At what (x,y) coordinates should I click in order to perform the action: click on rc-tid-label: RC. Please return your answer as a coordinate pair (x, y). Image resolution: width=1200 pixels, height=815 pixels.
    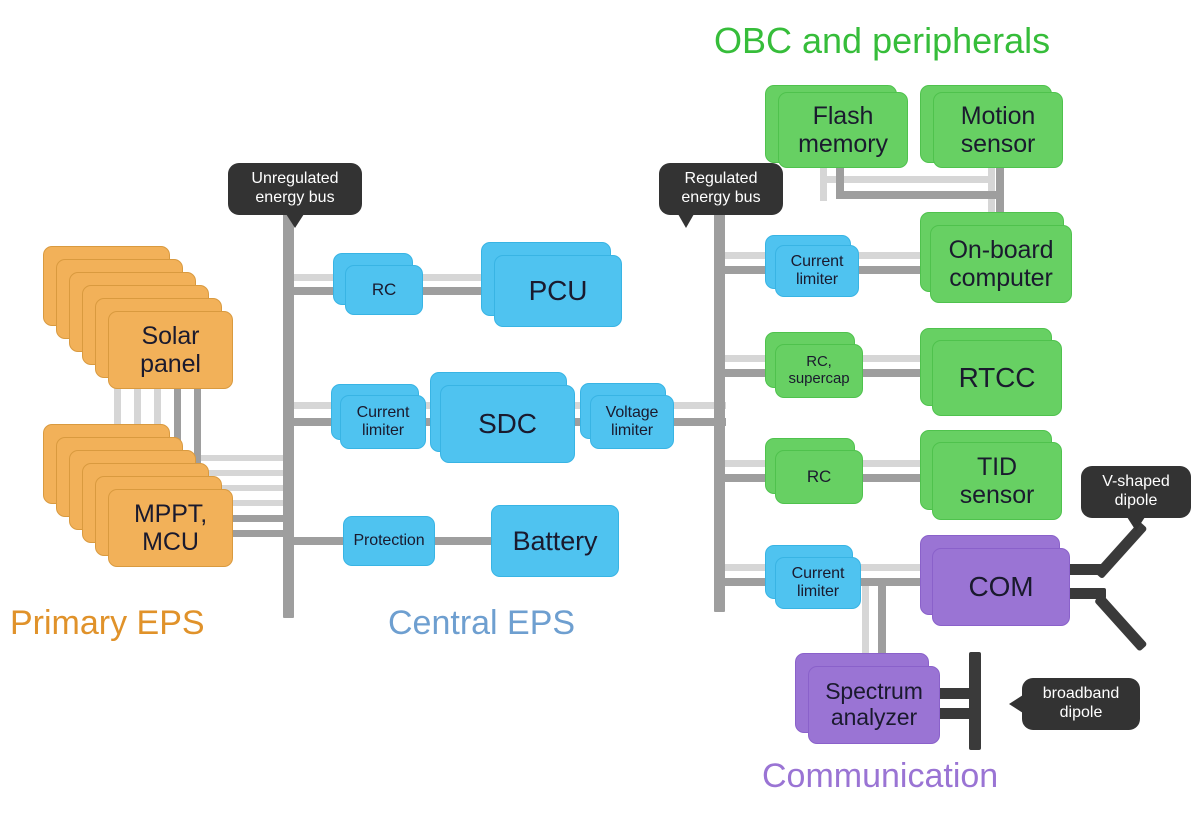
    Looking at the image, I should click on (819, 477).